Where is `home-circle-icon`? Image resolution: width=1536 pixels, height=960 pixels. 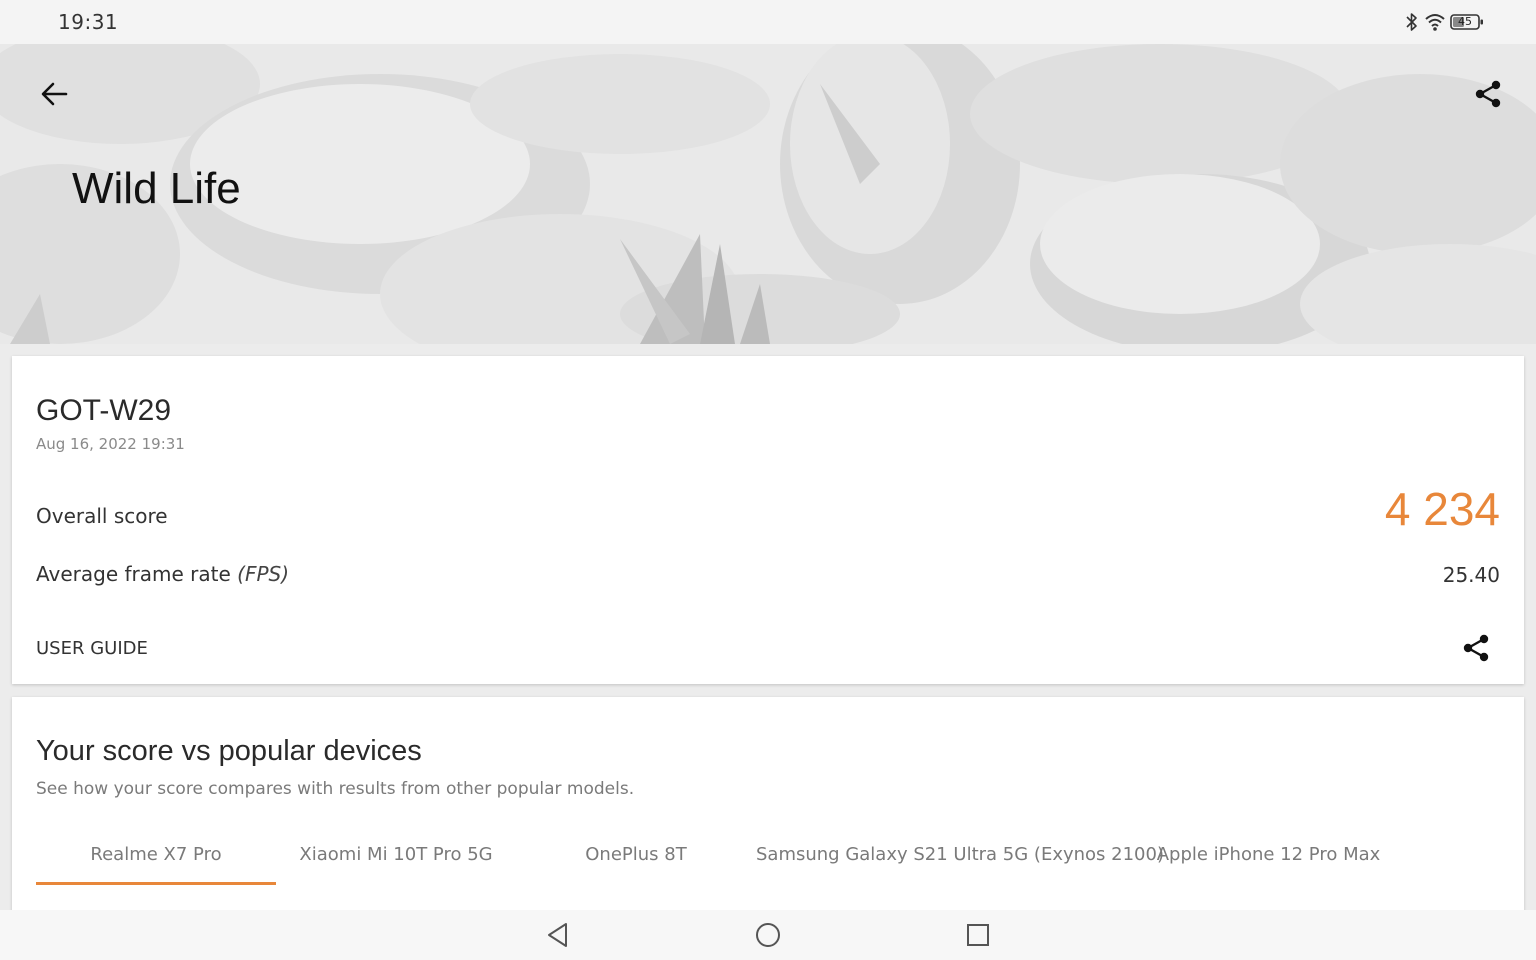 home-circle-icon is located at coordinates (768, 935).